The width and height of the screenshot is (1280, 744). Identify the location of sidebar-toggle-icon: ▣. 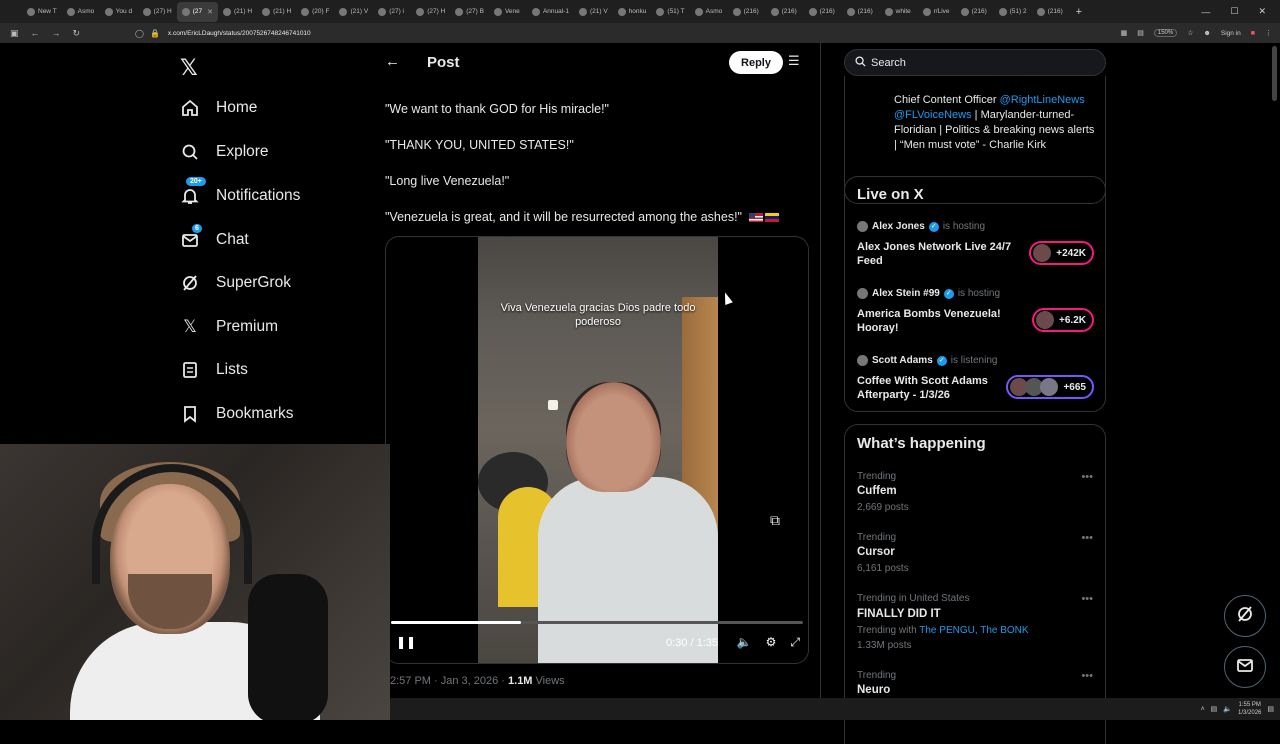
(14, 33).